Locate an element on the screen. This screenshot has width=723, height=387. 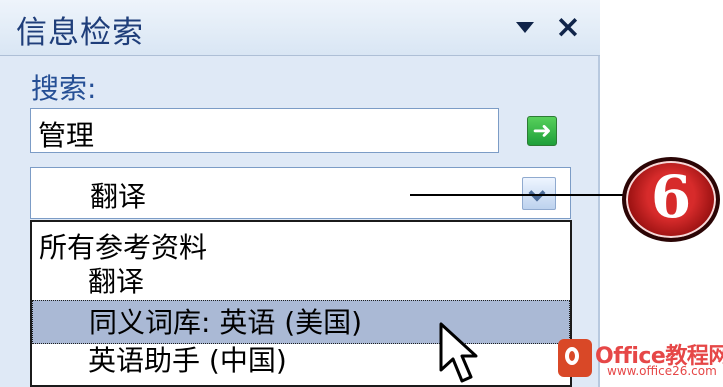
watermark-url: www.office26.com is located at coordinates (662, 371).